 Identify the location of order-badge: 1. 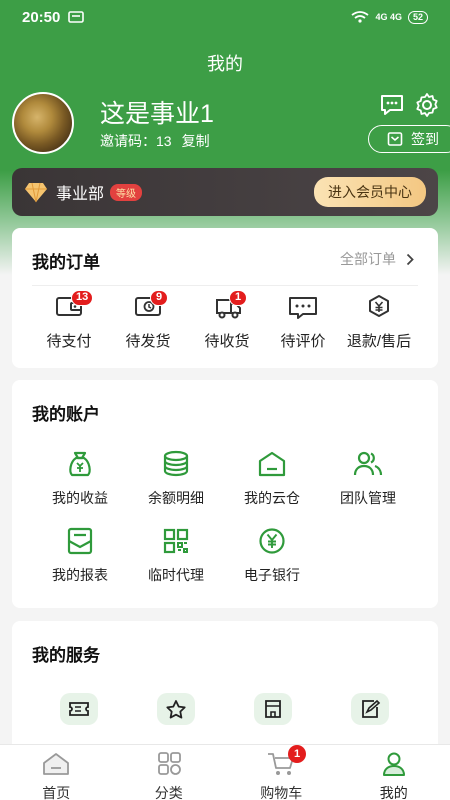
(238, 298).